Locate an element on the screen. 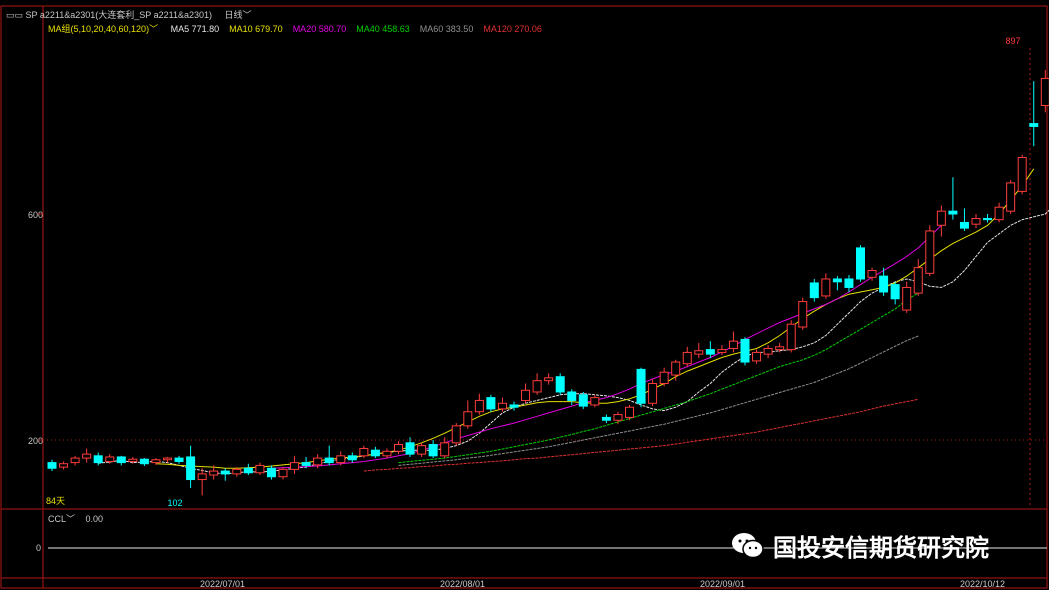 This screenshot has height=590, width=1049. day-count-label: 84天 is located at coordinates (55, 501).